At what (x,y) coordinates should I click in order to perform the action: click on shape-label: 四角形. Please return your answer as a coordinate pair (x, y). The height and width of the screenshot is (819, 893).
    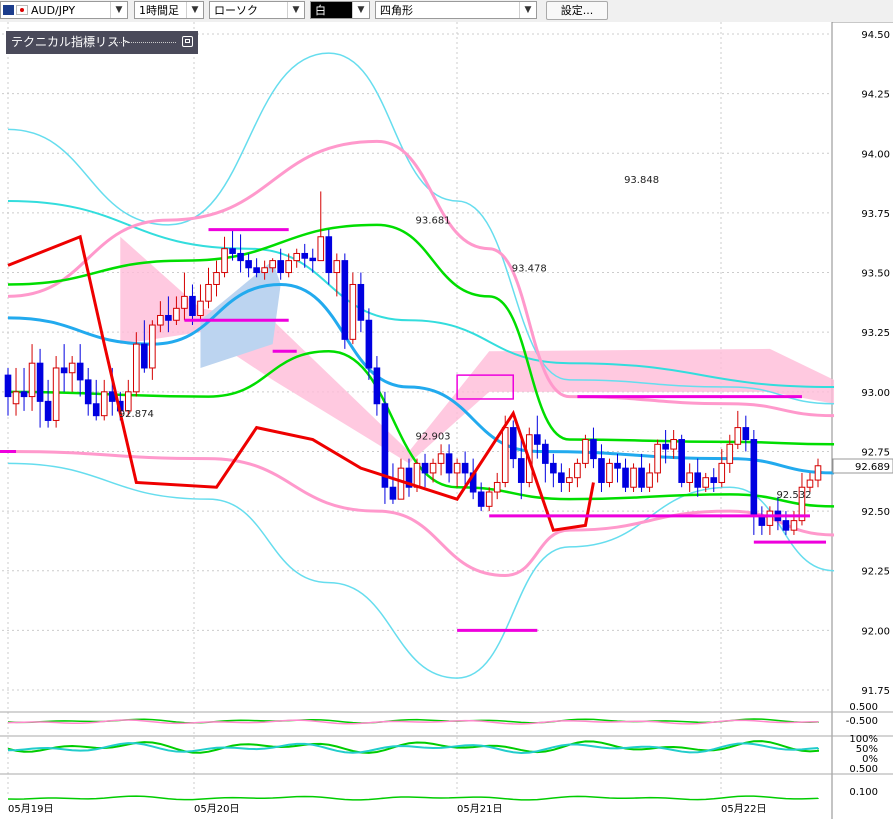
    Looking at the image, I should click on (396, 10).